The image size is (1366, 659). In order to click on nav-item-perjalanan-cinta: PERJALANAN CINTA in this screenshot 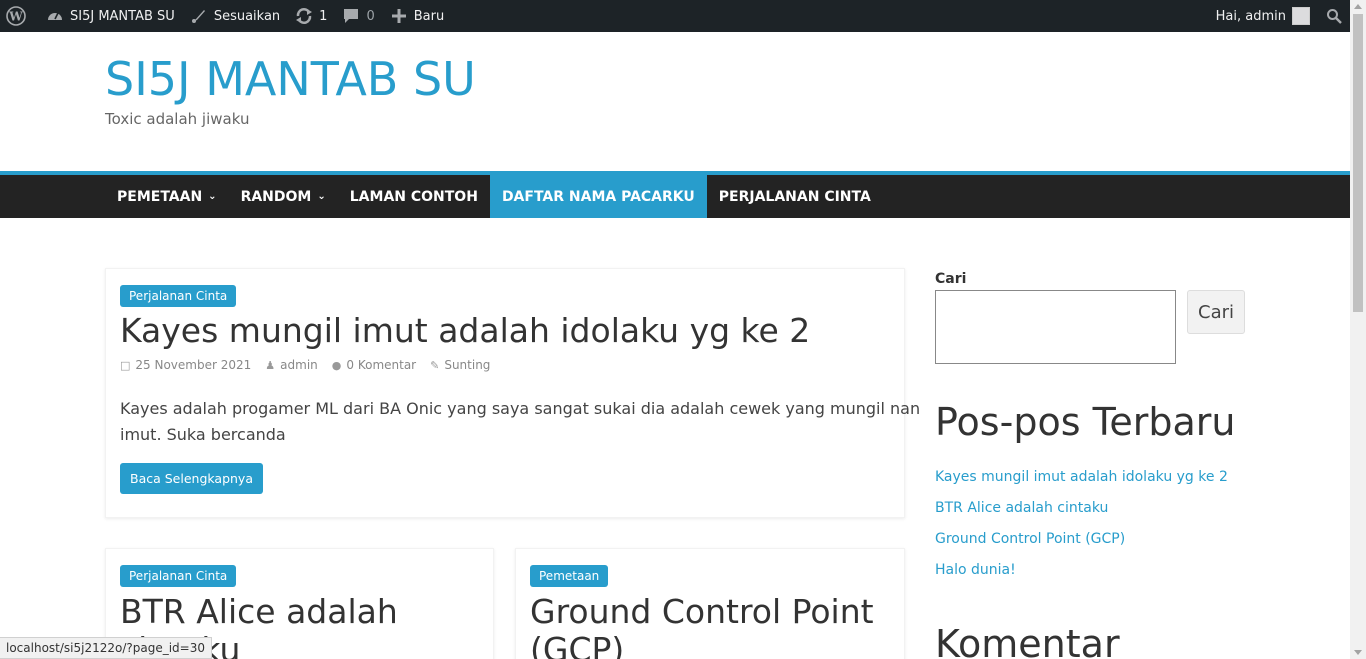, I will do `click(795, 196)`.